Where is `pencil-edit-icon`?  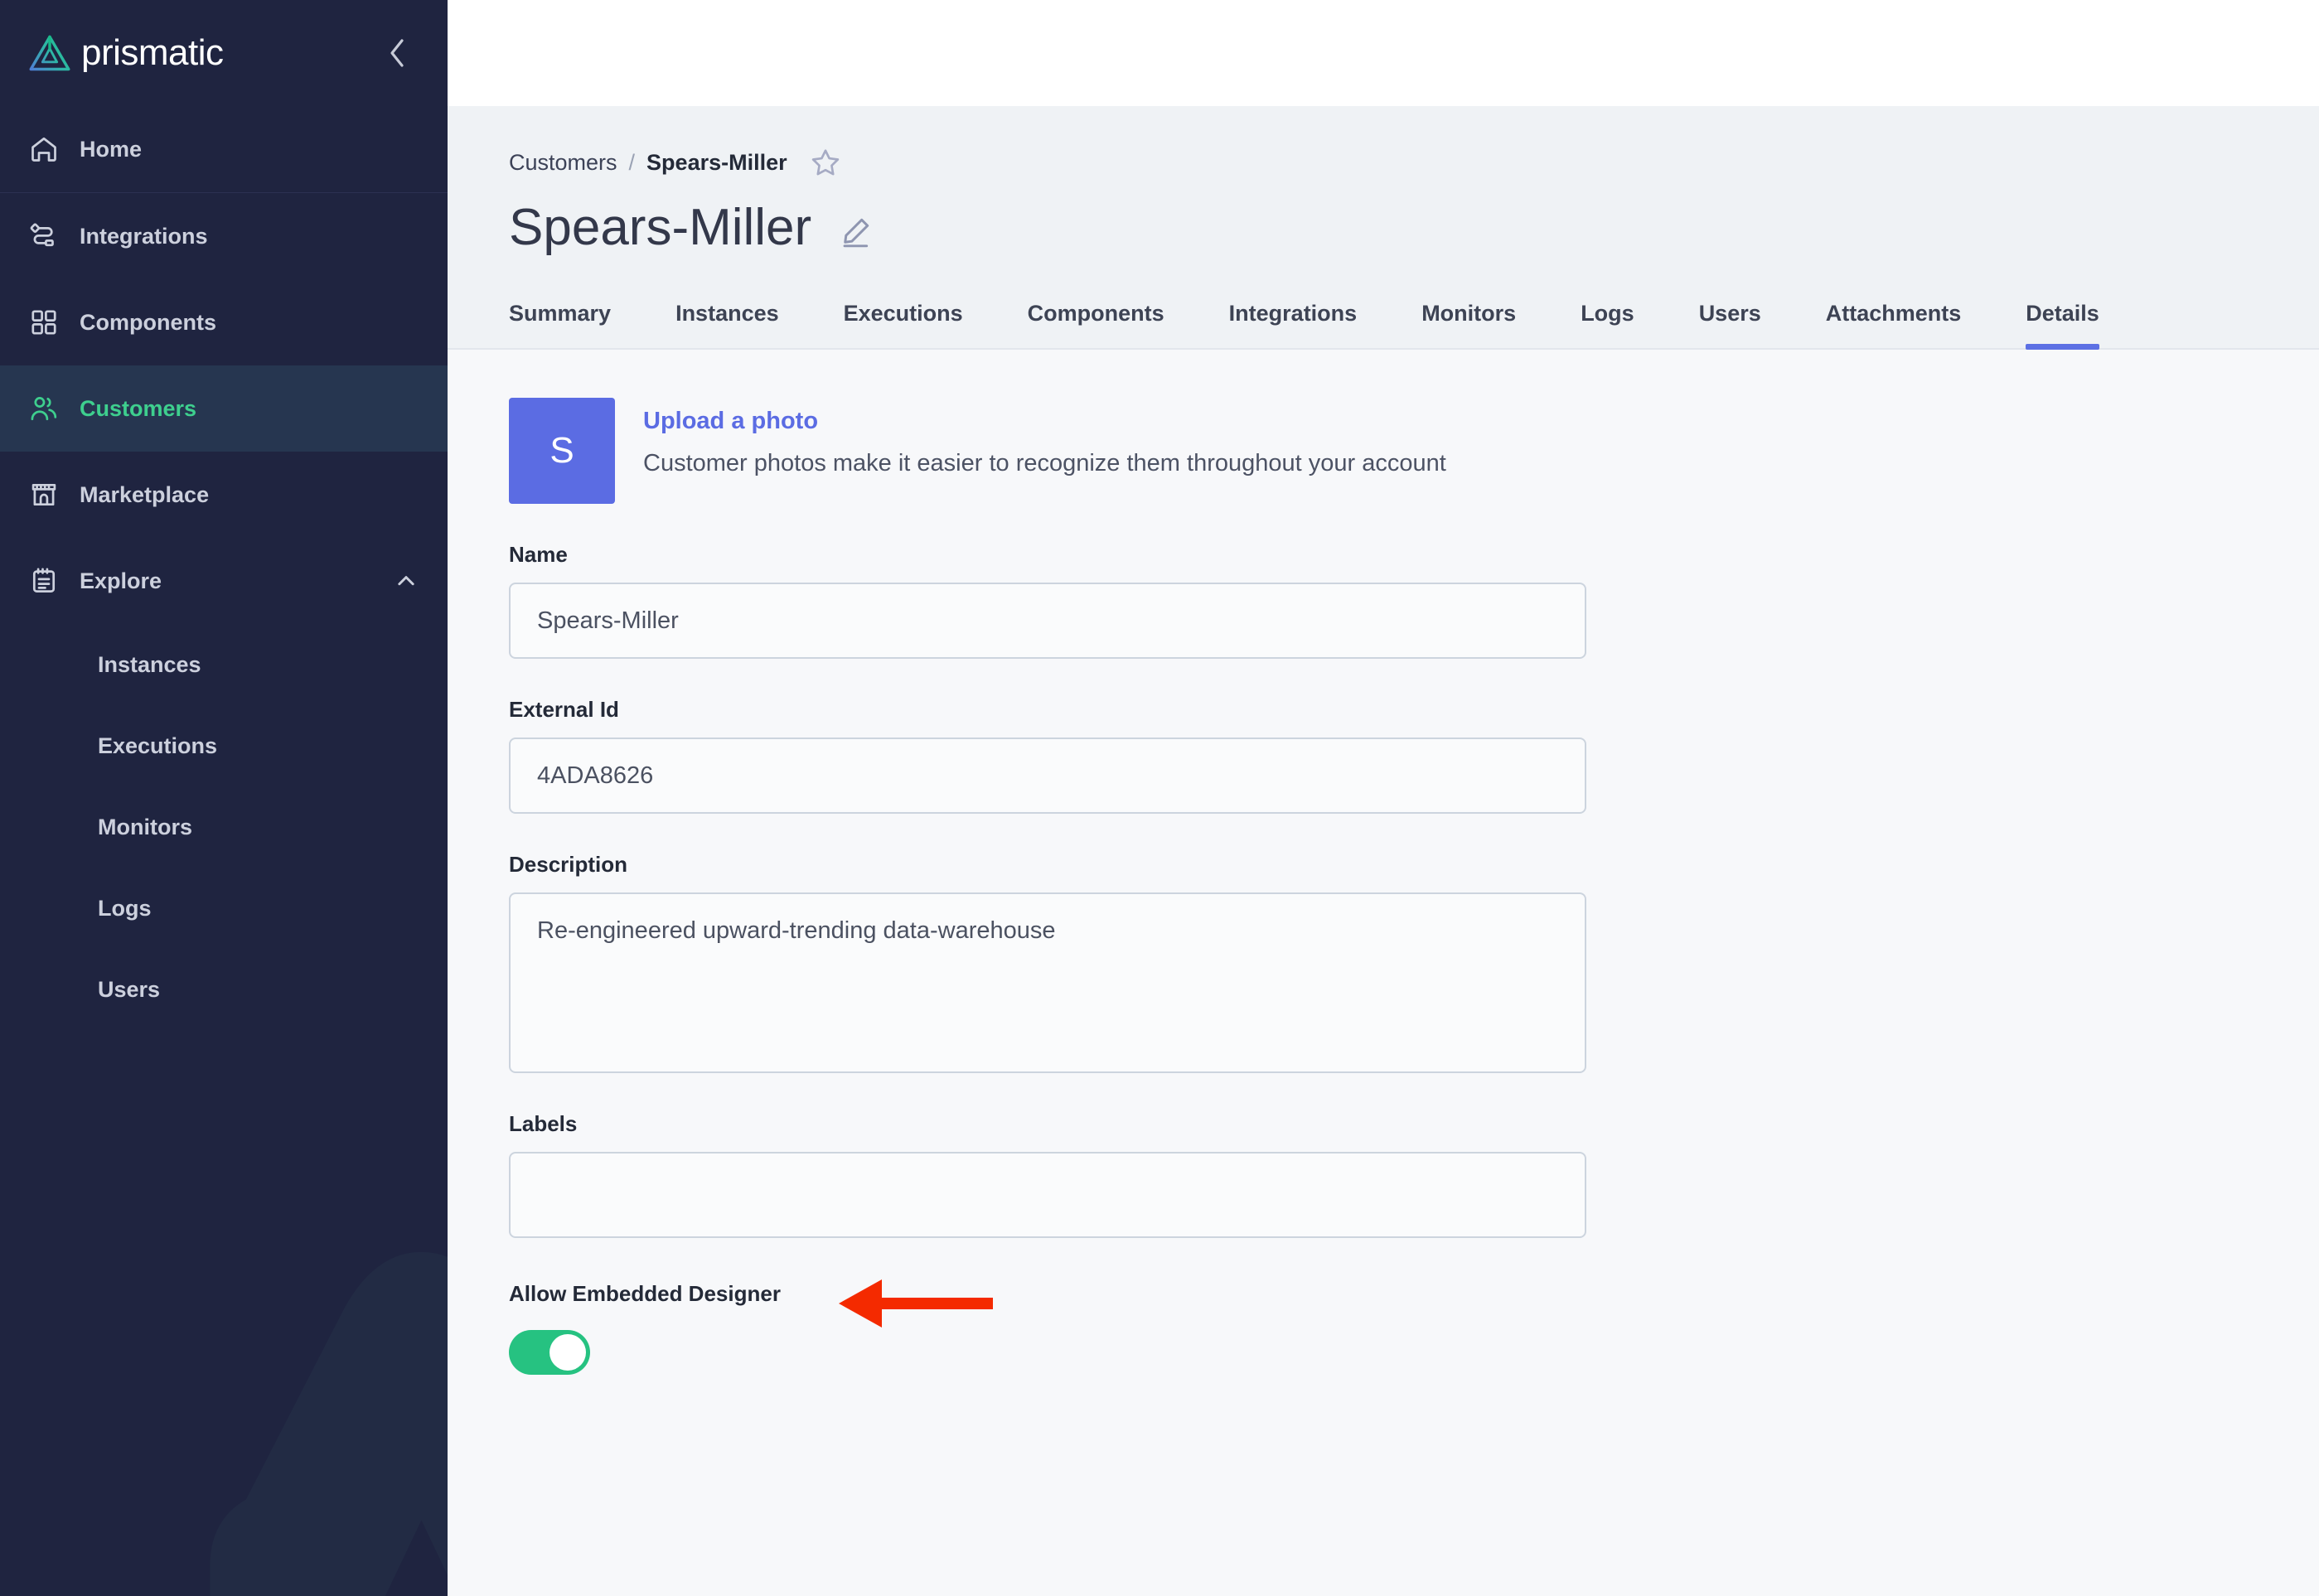 pencil-edit-icon is located at coordinates (855, 232).